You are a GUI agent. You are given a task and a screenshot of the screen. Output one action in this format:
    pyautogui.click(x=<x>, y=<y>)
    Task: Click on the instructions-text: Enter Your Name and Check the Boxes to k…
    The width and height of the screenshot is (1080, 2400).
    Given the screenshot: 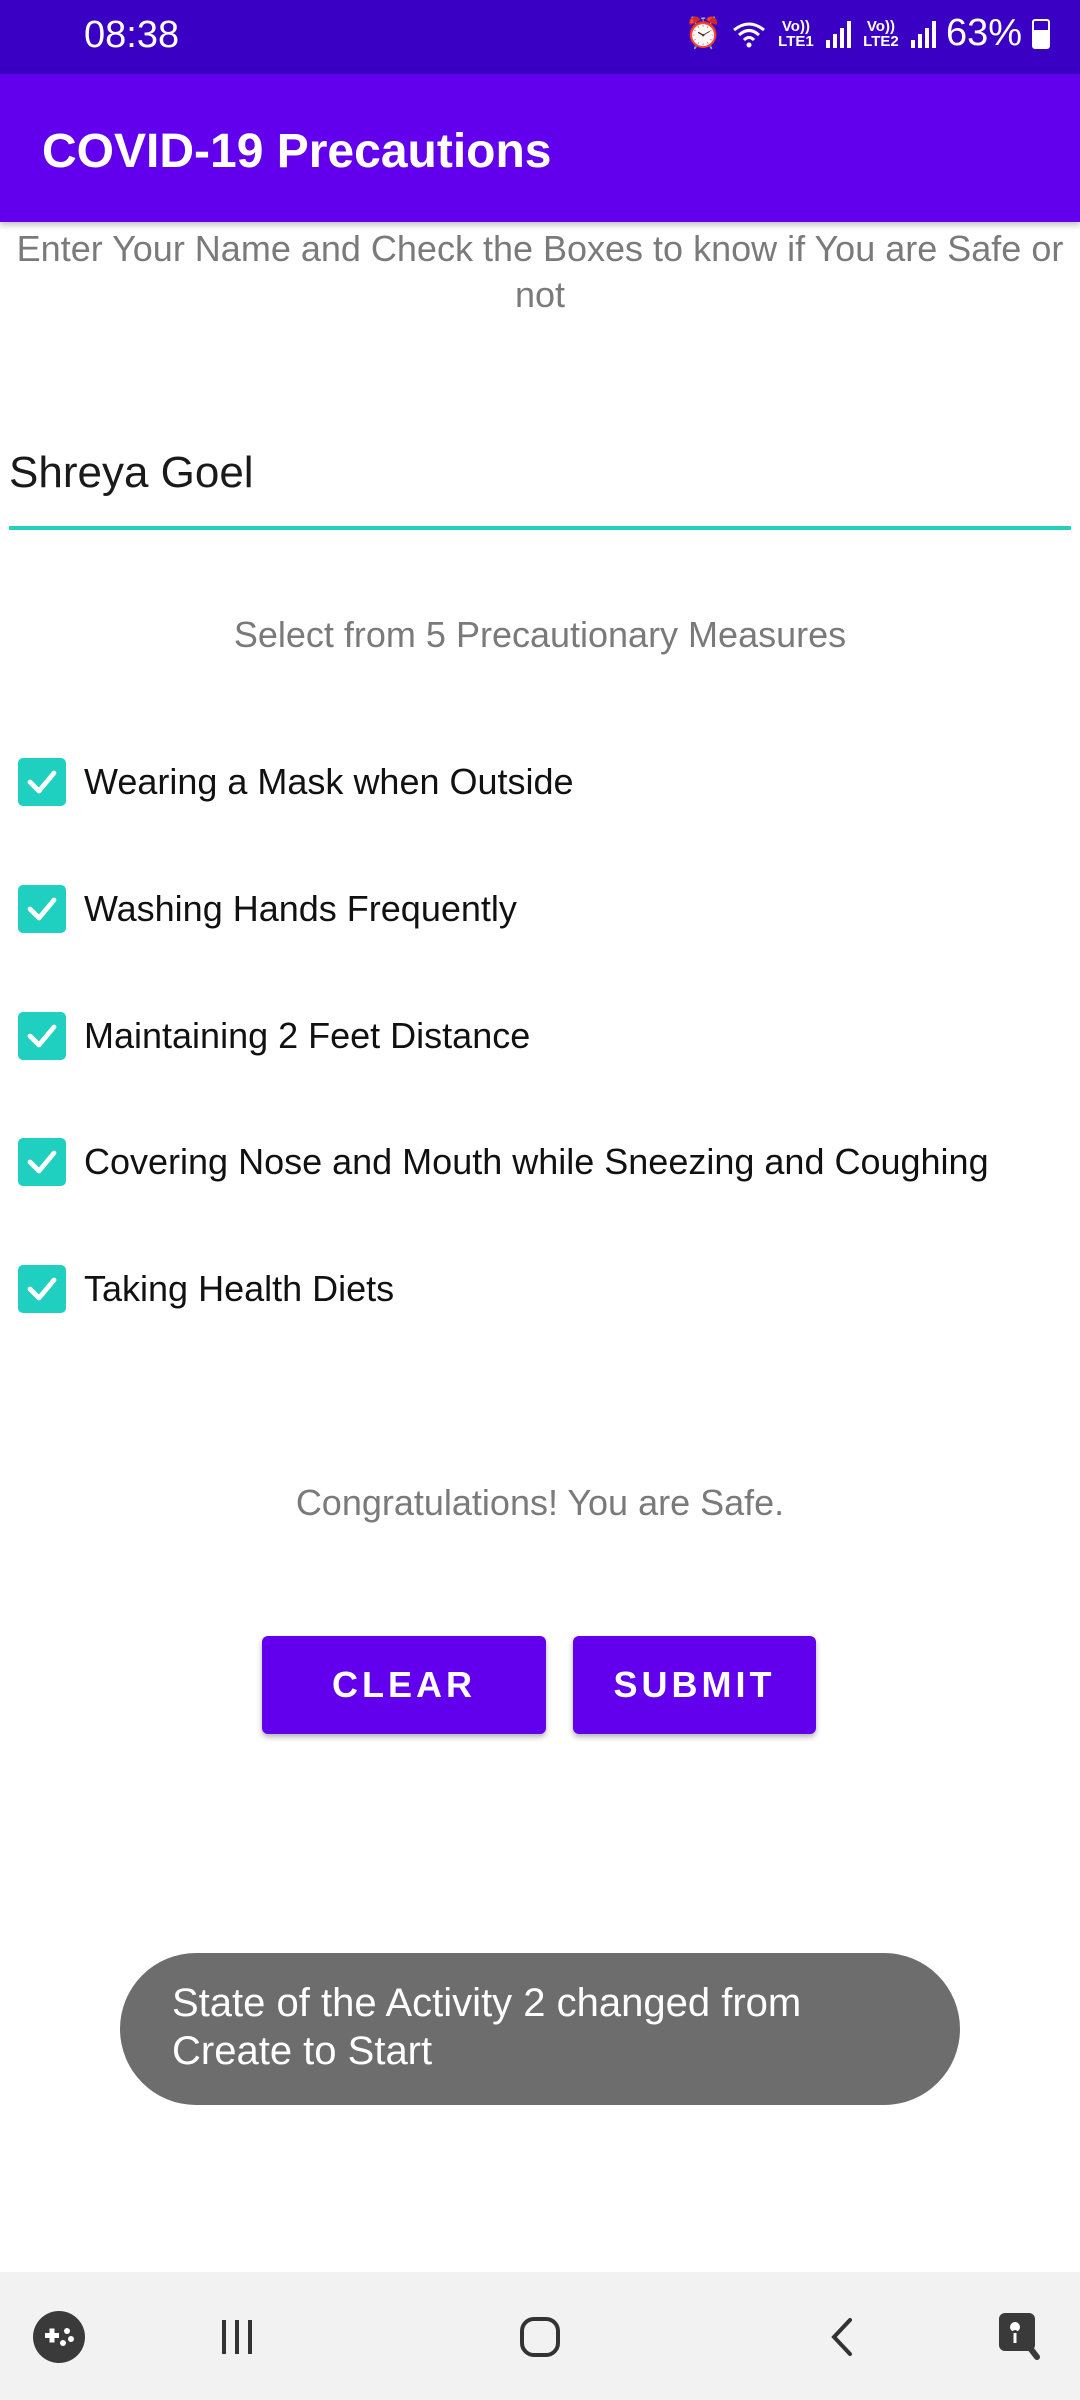 What is the action you would take?
    pyautogui.click(x=540, y=271)
    